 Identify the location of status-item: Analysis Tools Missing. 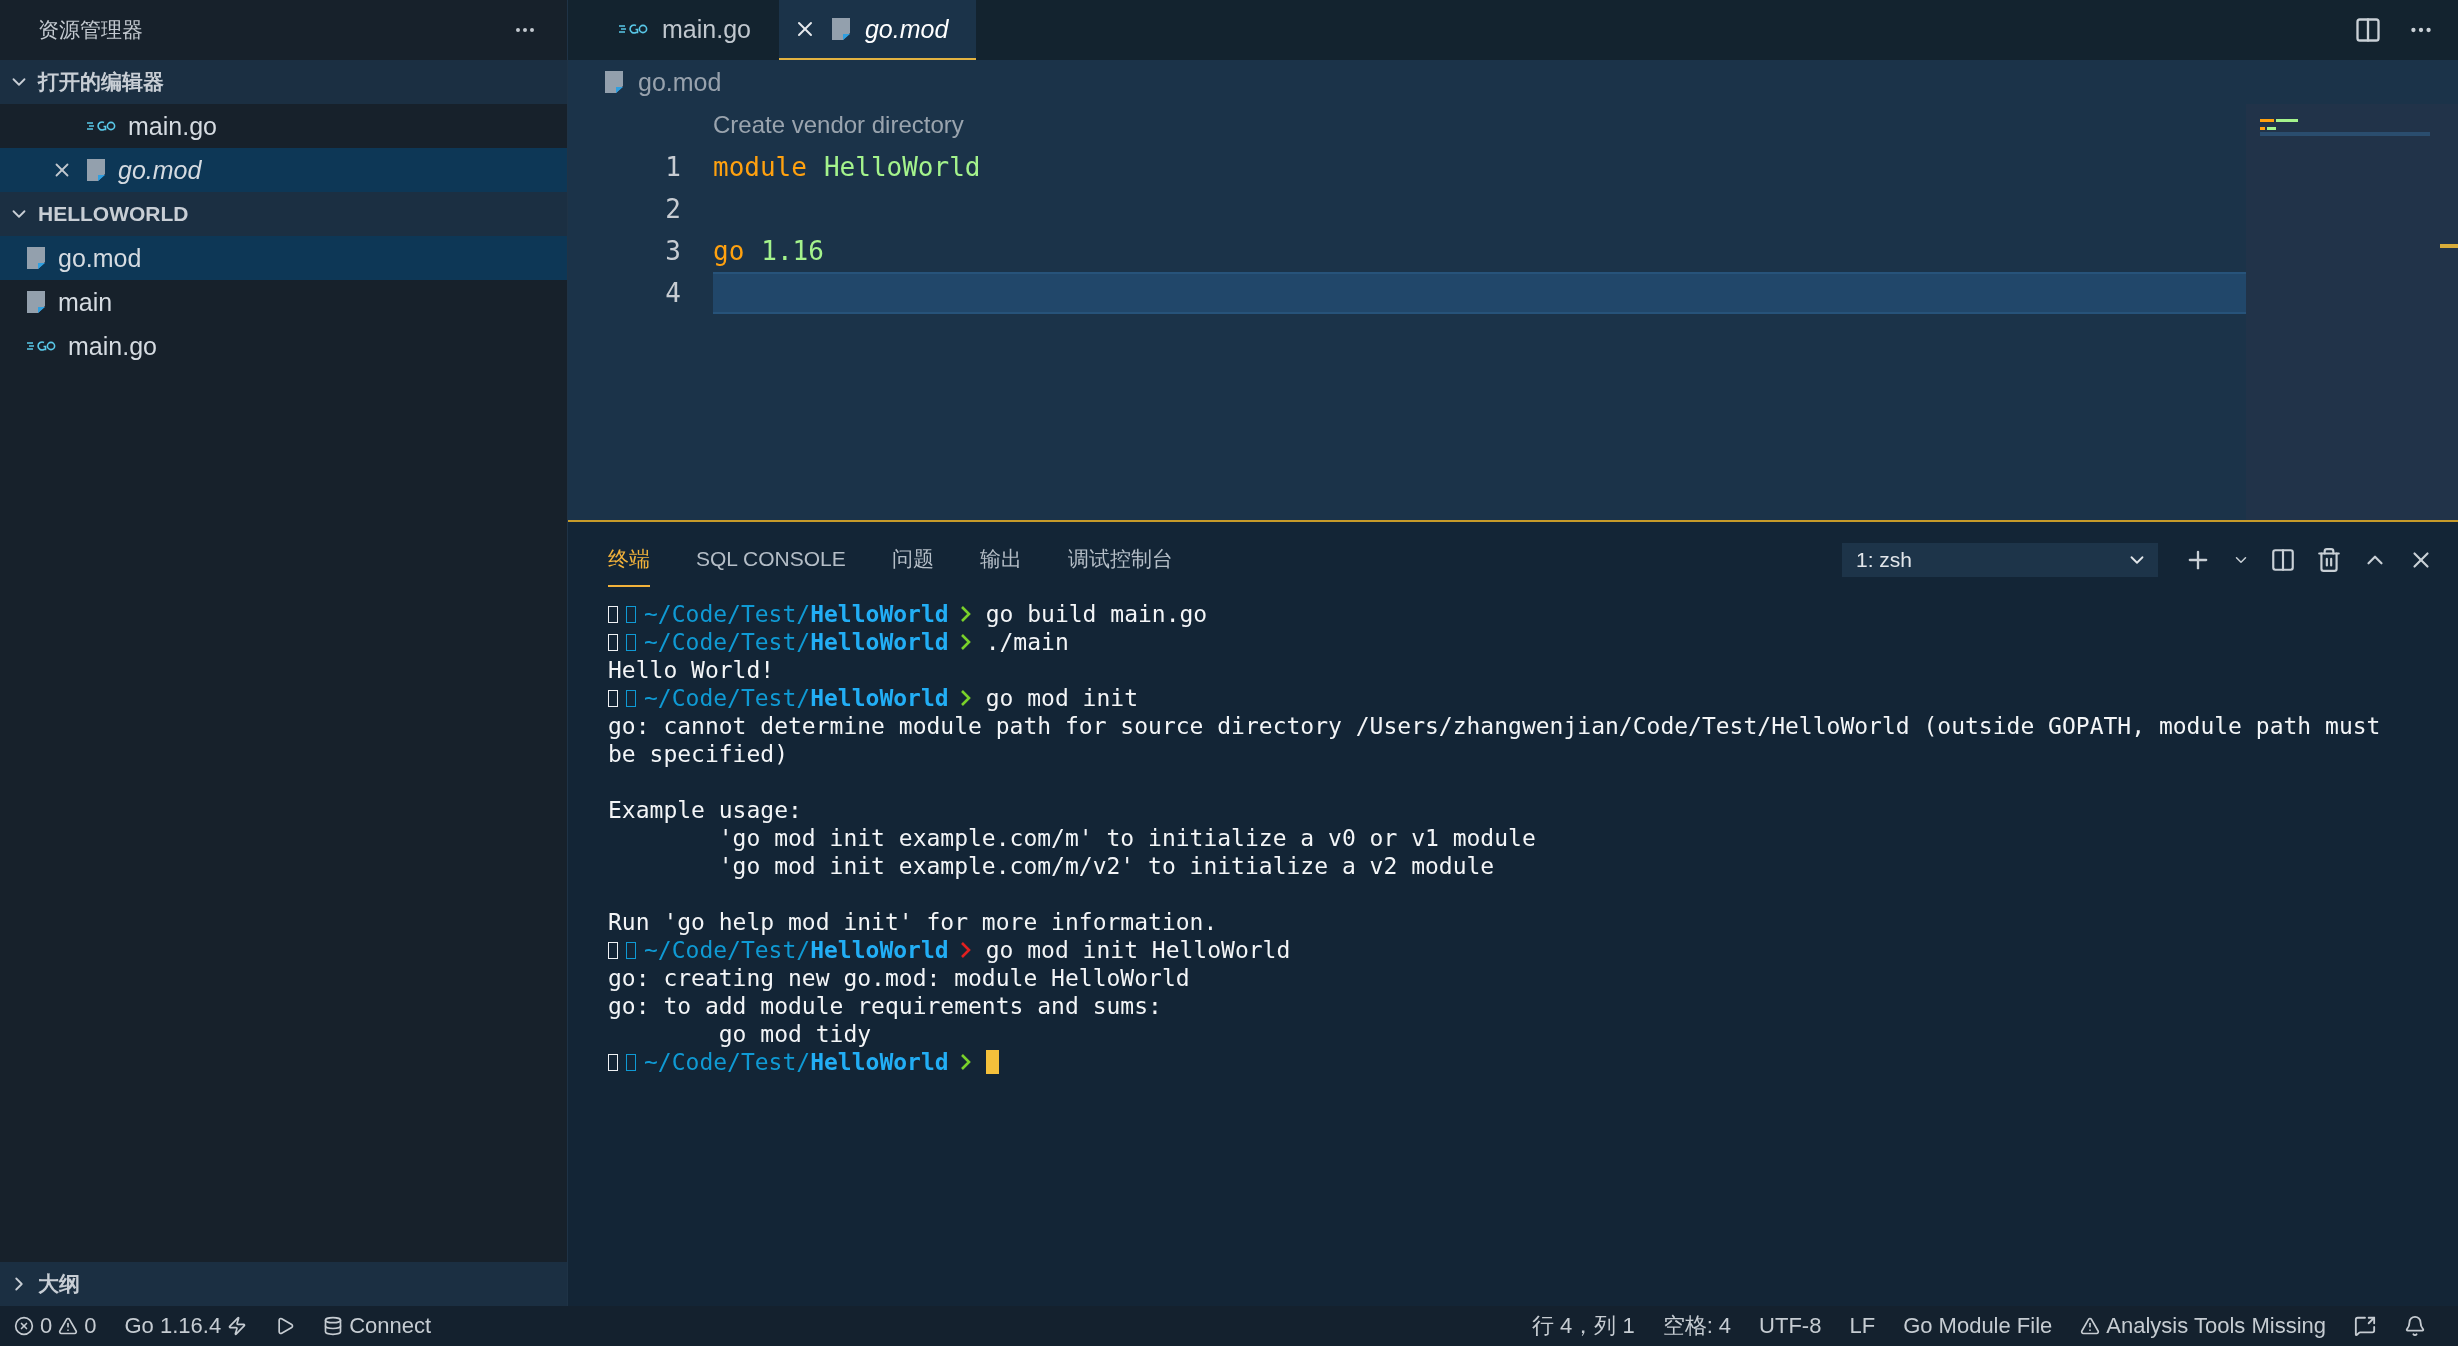
(2203, 1326).